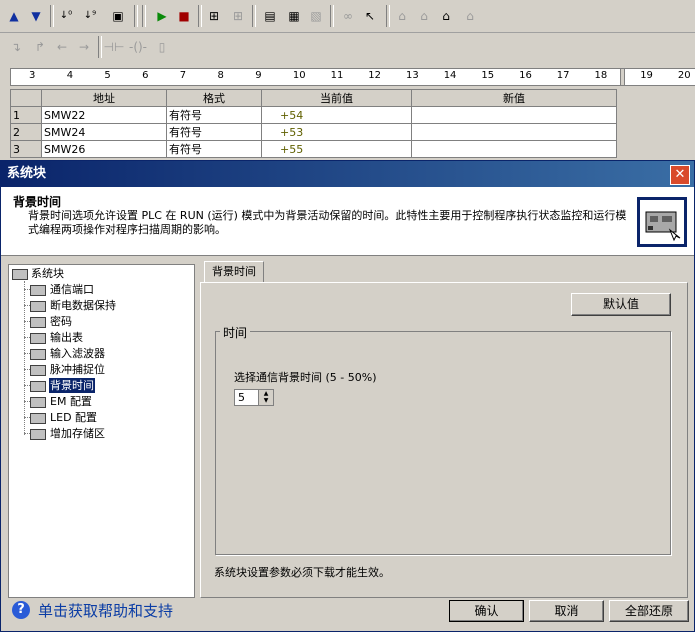  Describe the element at coordinates (214, 16) in the screenshot. I see `network-icon: ⊞` at that location.